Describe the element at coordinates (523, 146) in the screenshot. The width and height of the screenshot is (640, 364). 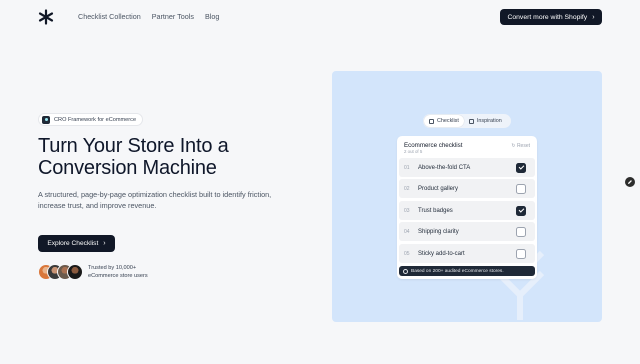
I see `reset-label: Reset` at that location.